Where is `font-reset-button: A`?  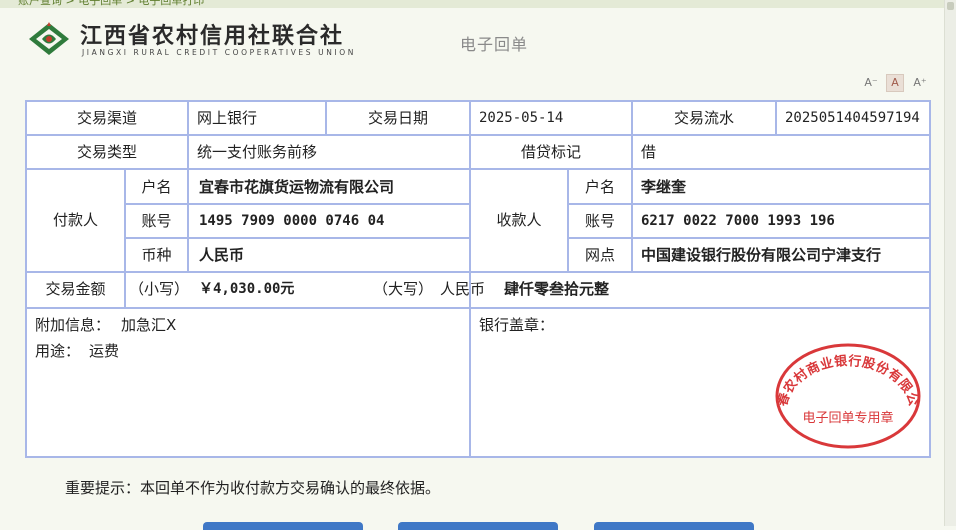
font-reset-button: A is located at coordinates (895, 83).